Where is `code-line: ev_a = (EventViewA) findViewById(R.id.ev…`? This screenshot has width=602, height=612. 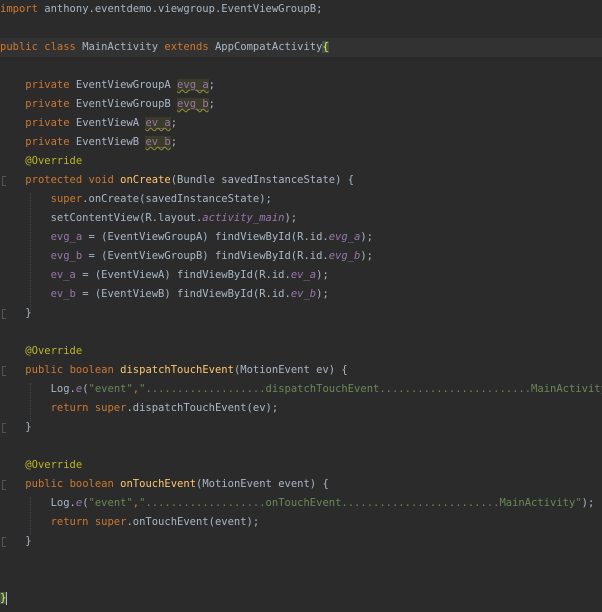
code-line: ev_a = (EventViewA) findViewById(R.id.ev… is located at coordinates (189, 275).